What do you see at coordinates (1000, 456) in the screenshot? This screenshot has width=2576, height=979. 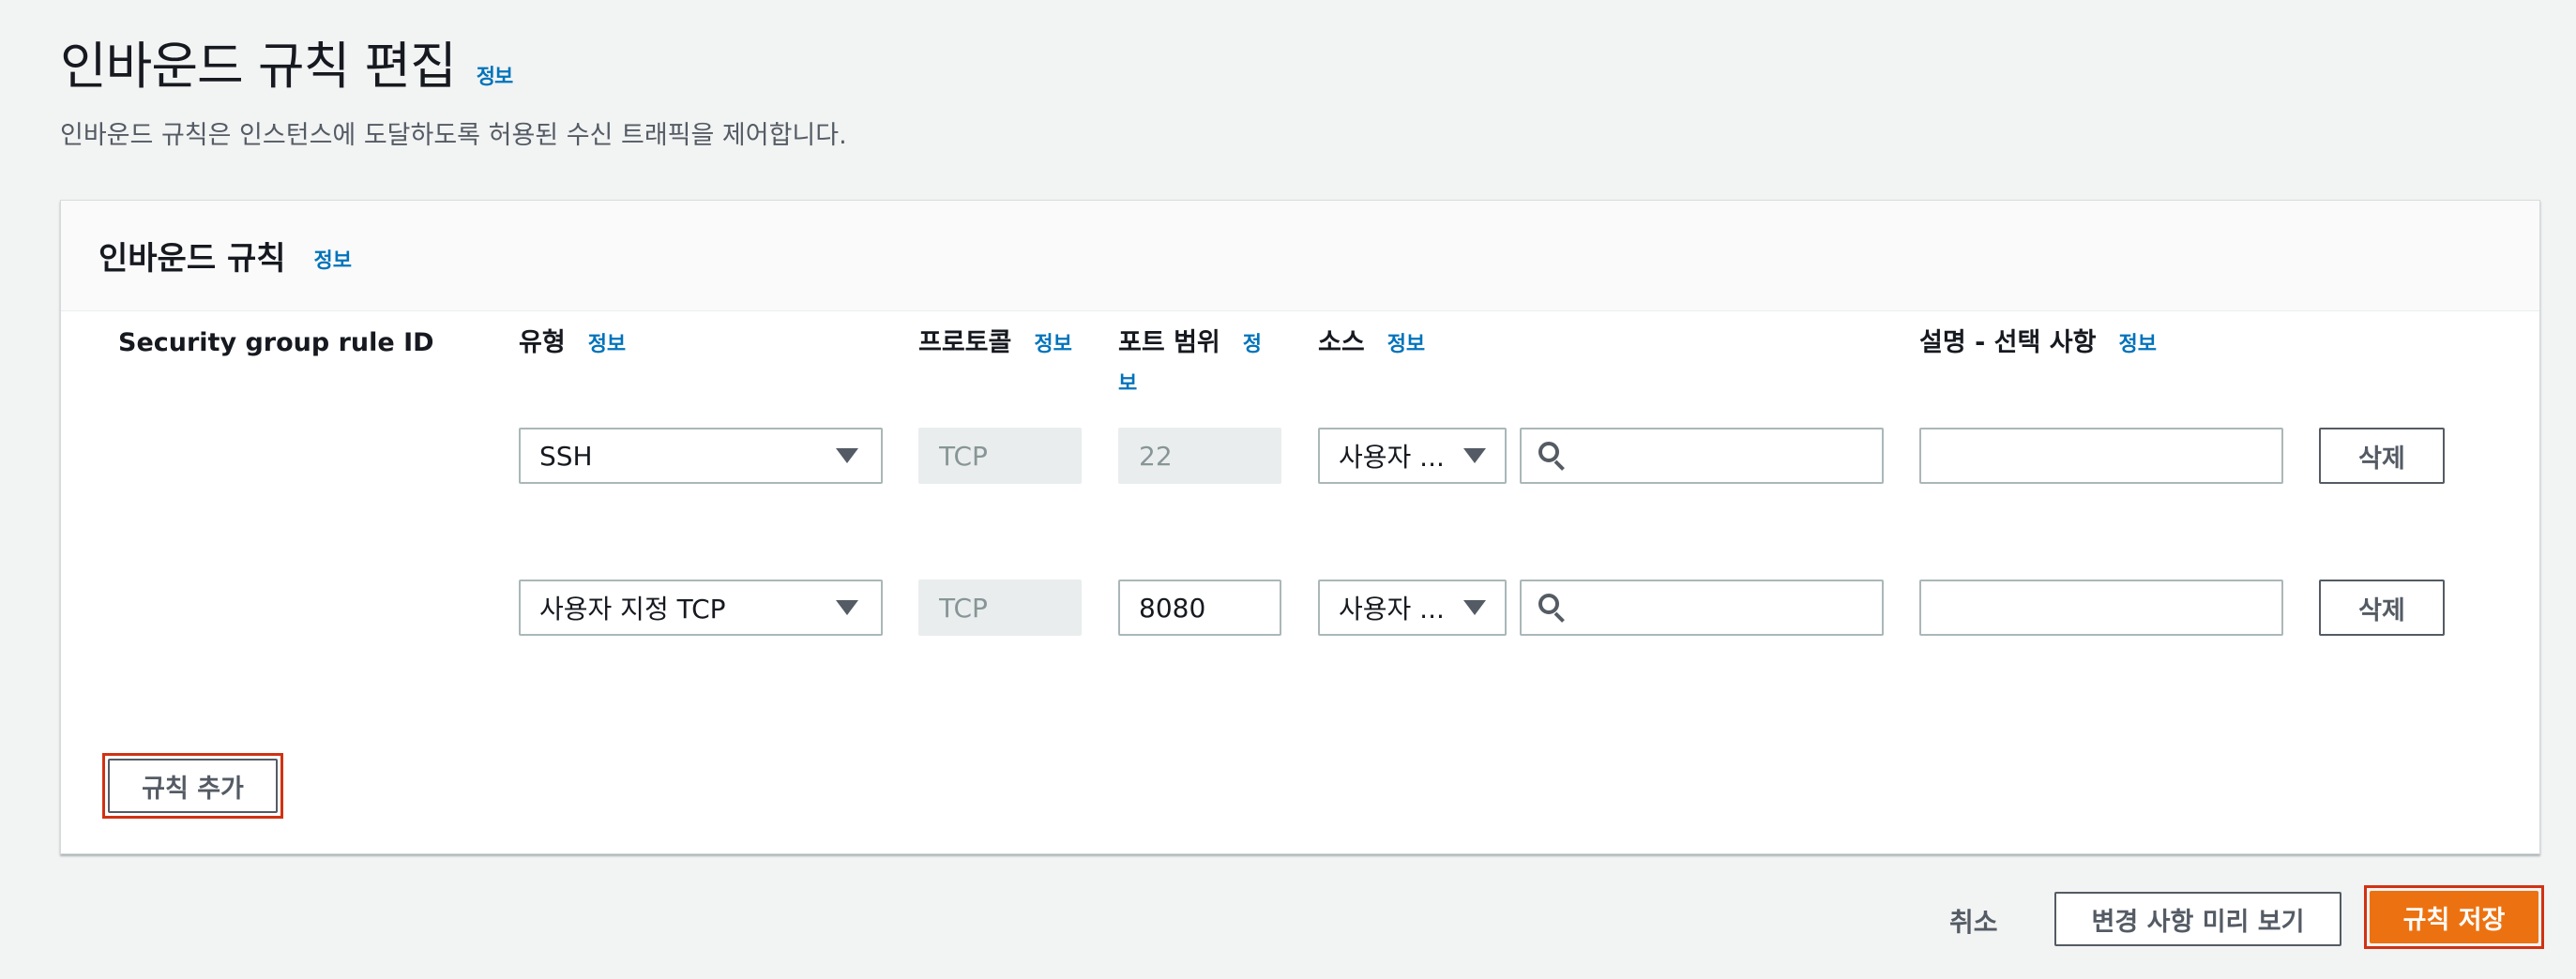 I see `rule-1-protocol-field: TCP` at bounding box center [1000, 456].